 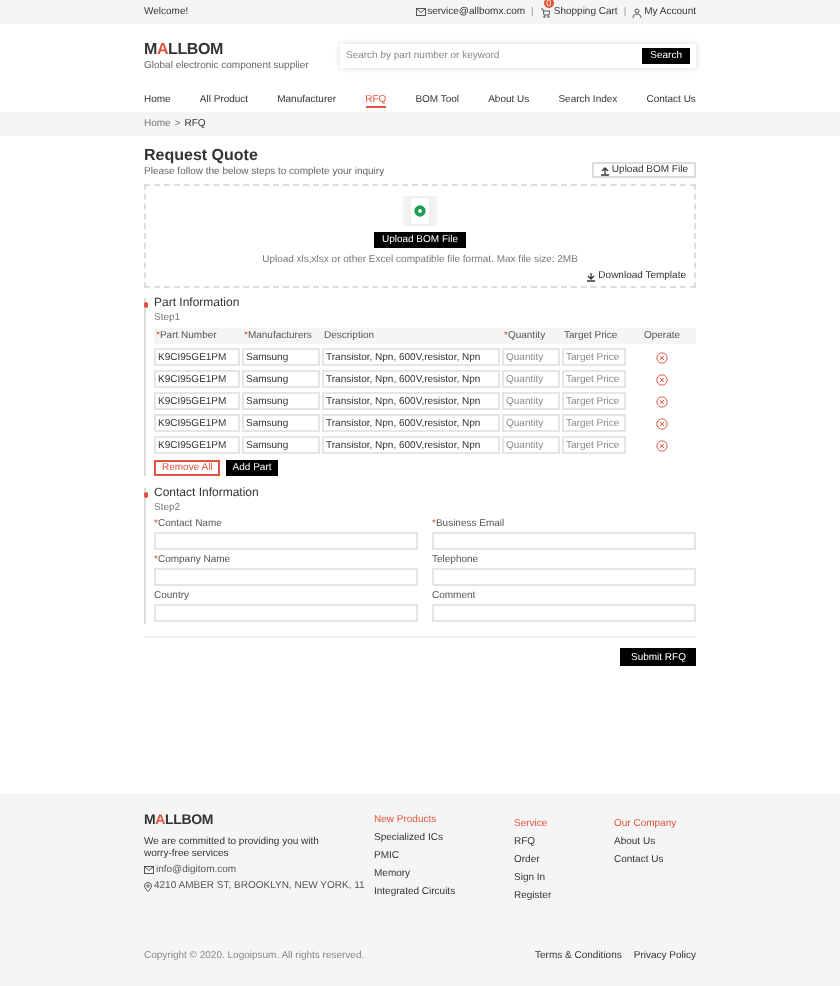 I want to click on download-icon, so click(x=591, y=276).